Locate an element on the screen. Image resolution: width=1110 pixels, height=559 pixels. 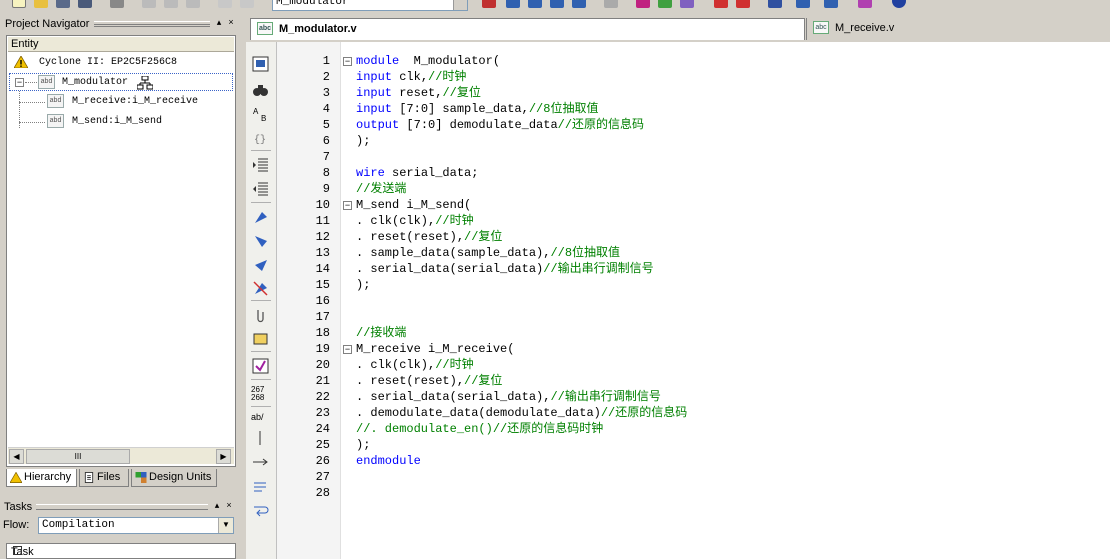
top-level-entity-combo: M_modulator is located at coordinates (370, 5).